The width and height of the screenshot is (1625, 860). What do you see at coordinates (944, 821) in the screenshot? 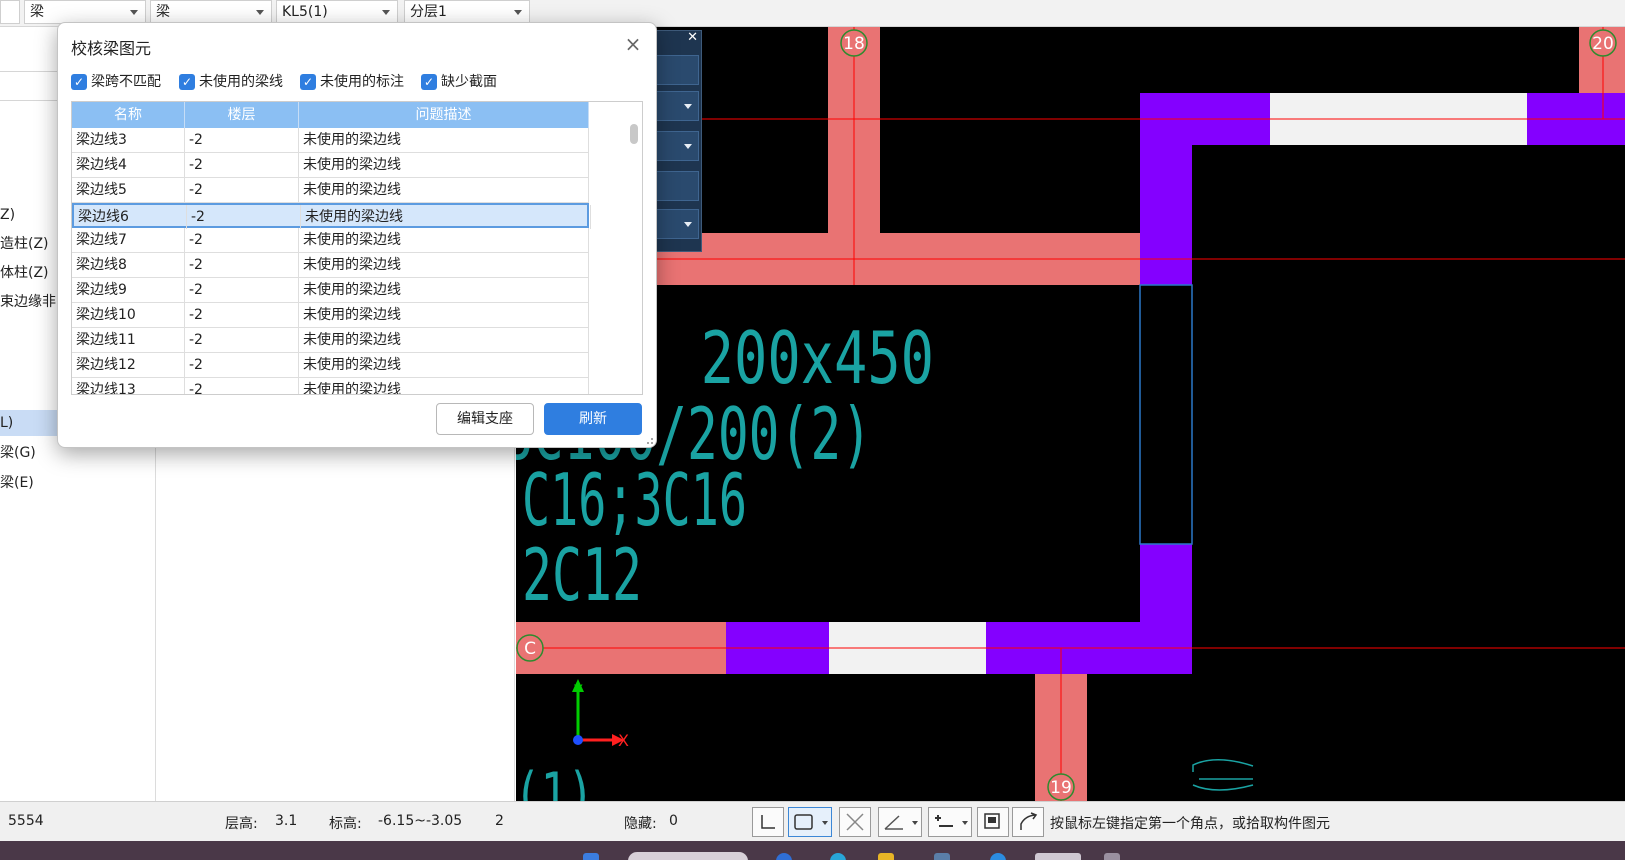
I see `offset-icon` at bounding box center [944, 821].